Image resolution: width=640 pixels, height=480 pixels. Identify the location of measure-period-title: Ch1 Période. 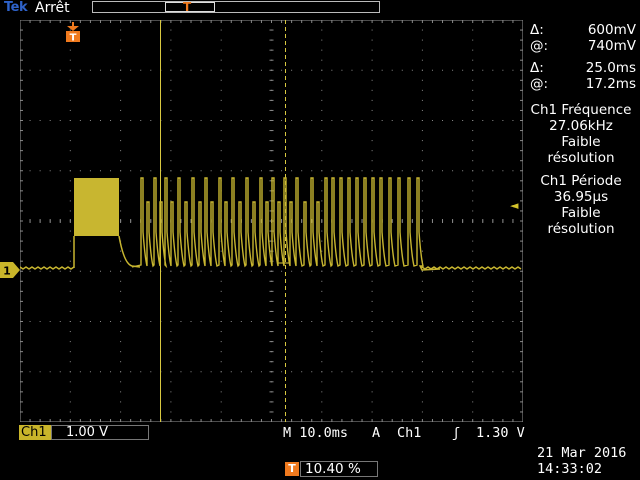
(581, 181).